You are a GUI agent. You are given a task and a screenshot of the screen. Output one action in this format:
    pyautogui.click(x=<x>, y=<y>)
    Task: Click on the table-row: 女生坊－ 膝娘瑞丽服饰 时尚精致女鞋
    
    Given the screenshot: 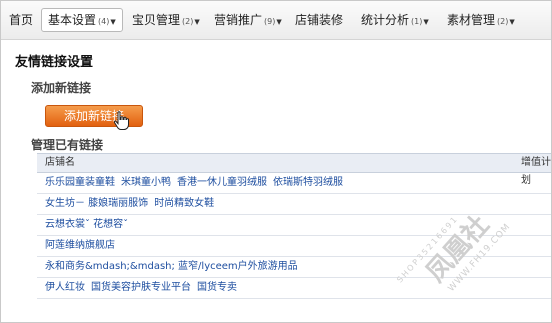 What is the action you would take?
    pyautogui.click(x=294, y=204)
    